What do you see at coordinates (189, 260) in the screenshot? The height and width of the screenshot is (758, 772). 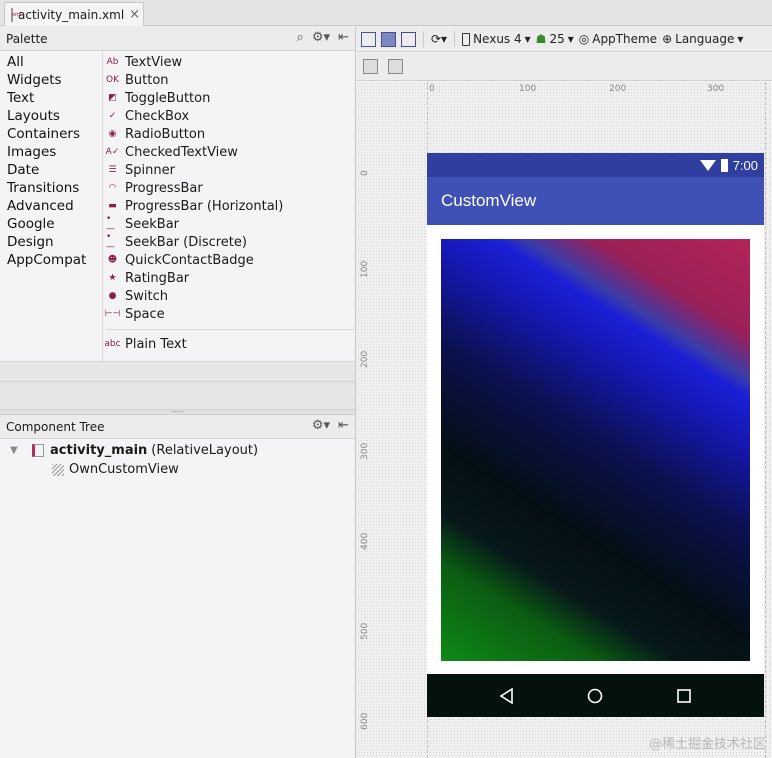 I see `palette-item-label: QuickContactBadge` at bounding box center [189, 260].